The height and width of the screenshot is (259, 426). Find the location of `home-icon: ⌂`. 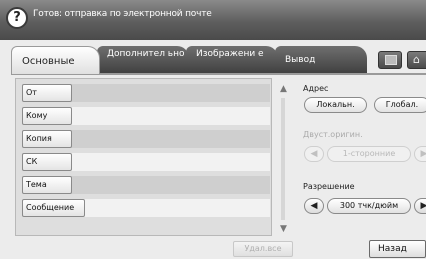

home-icon: ⌂ is located at coordinates (416, 59).